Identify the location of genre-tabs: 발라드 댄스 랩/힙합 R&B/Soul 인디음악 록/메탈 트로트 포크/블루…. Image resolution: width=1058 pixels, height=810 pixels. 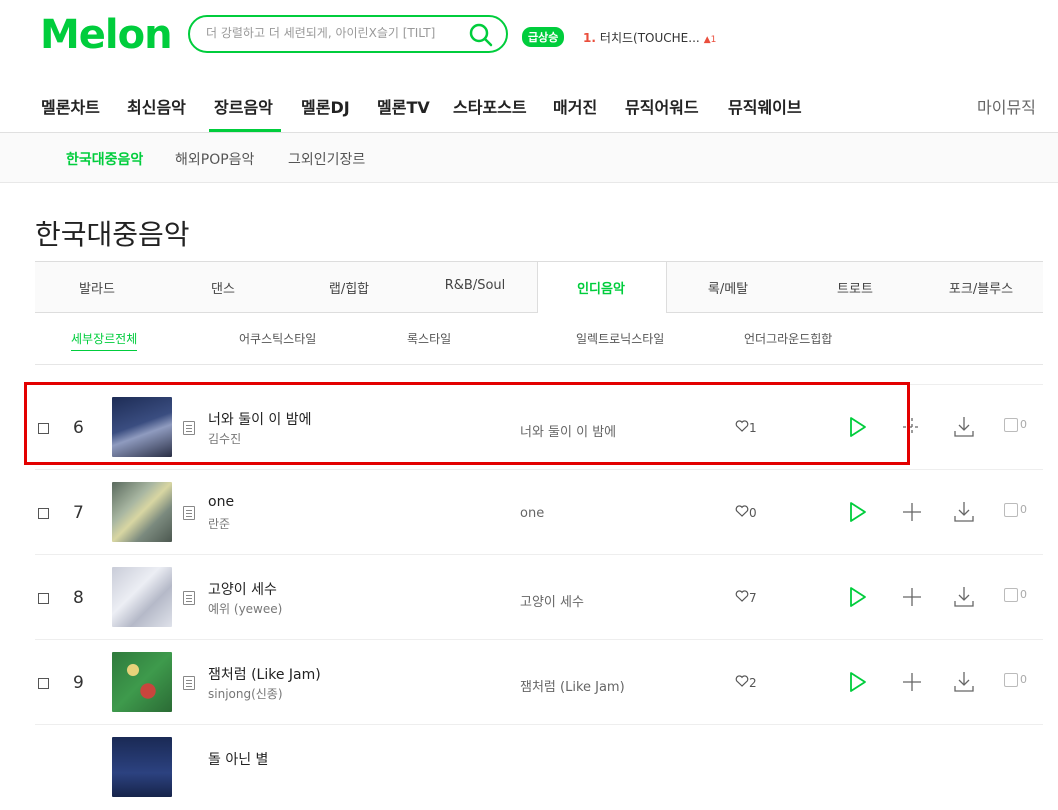
(539, 287).